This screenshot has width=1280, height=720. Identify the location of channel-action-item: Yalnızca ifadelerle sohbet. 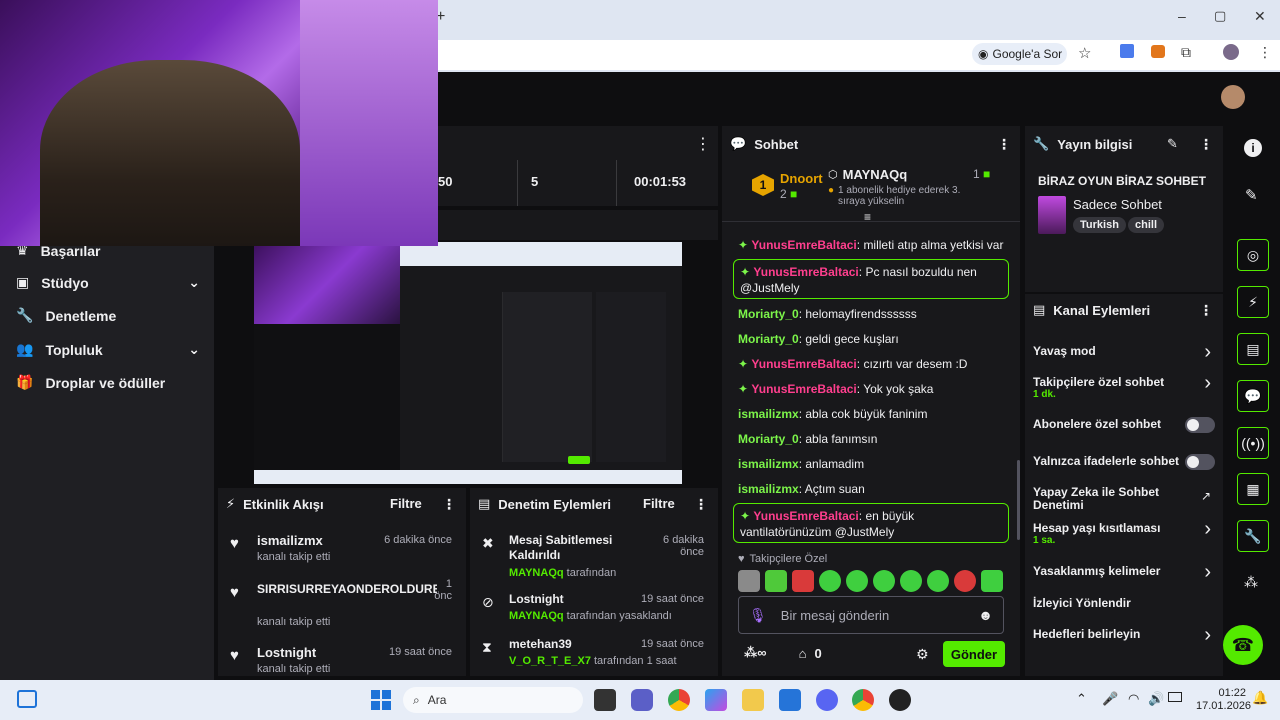
(1124, 462).